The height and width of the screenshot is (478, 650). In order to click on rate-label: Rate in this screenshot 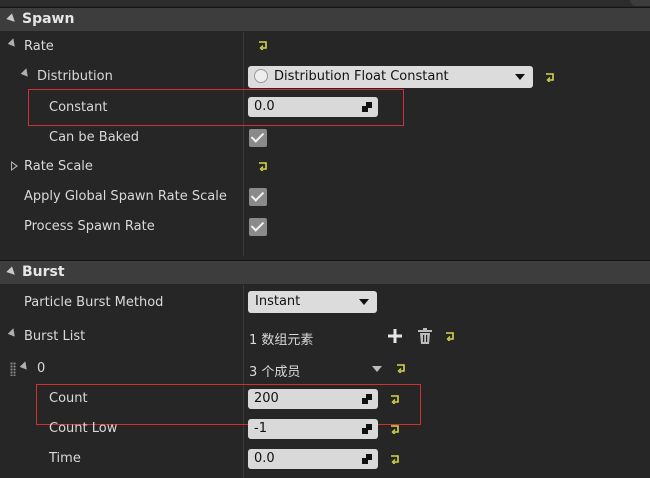, I will do `click(39, 46)`.